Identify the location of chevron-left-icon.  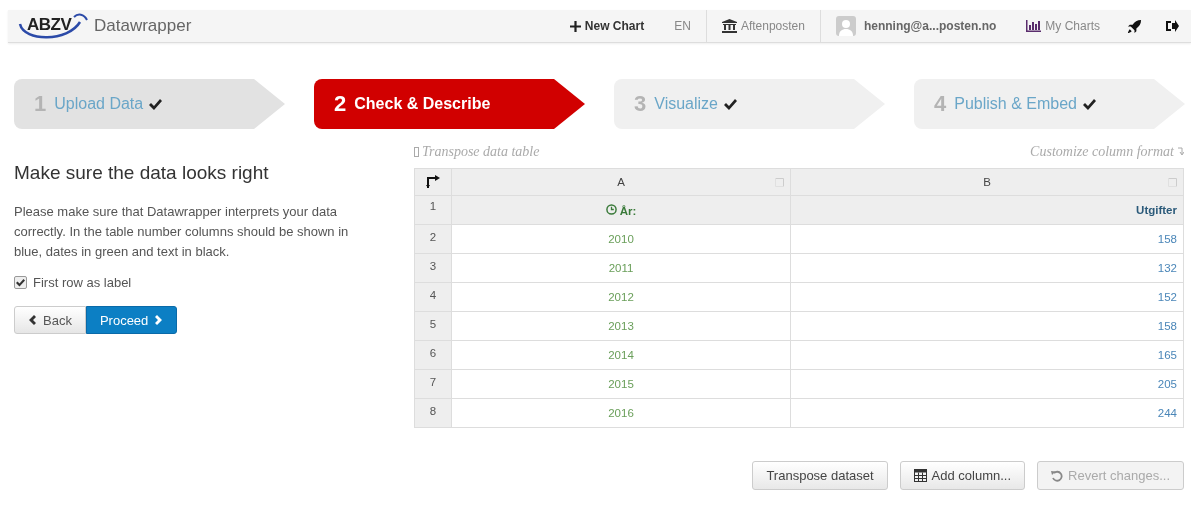
(32, 320).